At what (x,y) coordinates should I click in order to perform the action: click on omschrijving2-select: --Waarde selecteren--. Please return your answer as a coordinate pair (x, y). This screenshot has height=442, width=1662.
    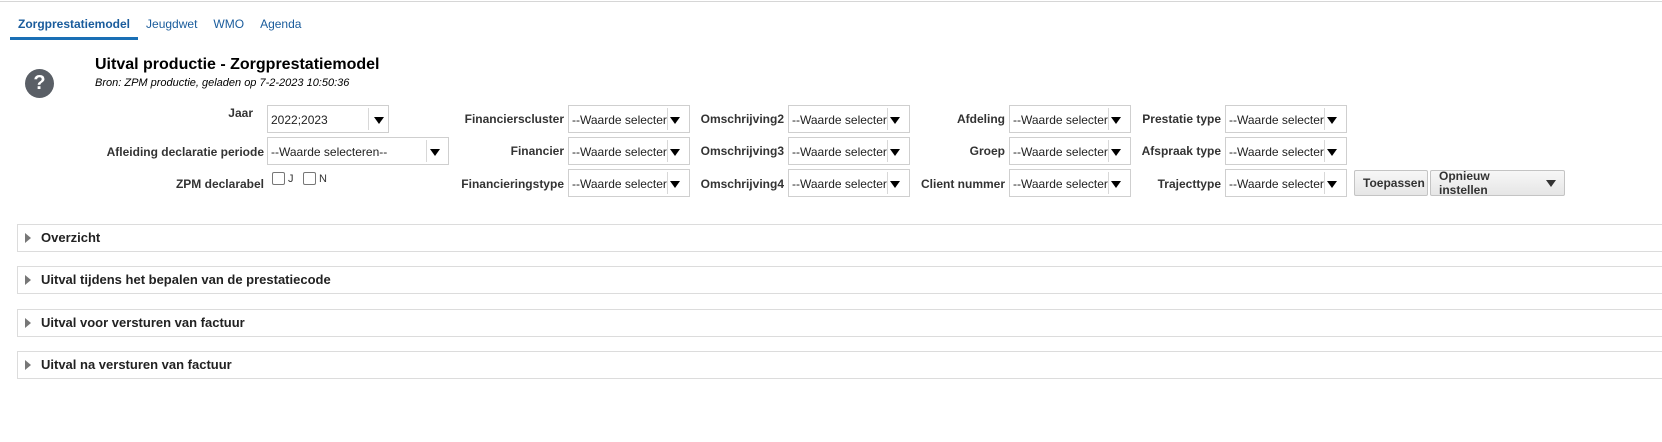
    Looking at the image, I should click on (849, 119).